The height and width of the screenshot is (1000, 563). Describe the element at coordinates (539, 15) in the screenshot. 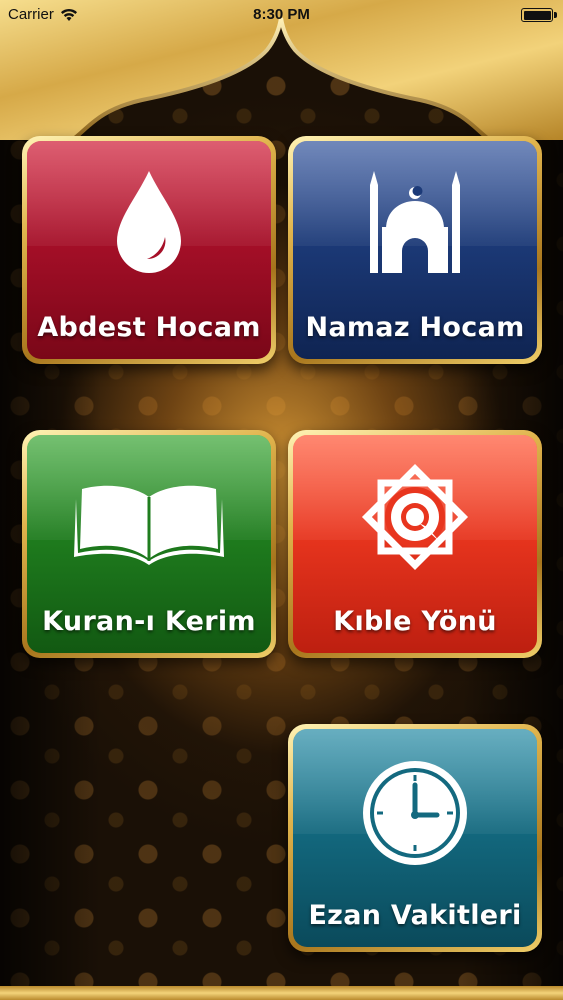

I see `battery-icon` at that location.